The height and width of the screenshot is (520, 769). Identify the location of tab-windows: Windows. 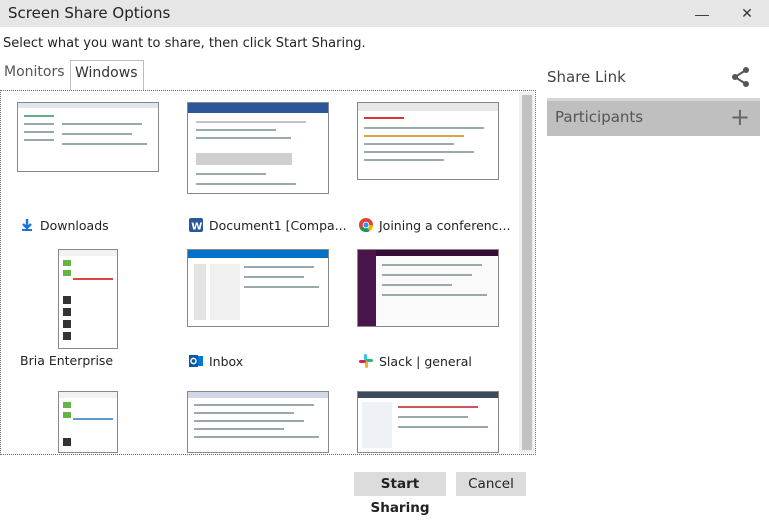
(107, 75).